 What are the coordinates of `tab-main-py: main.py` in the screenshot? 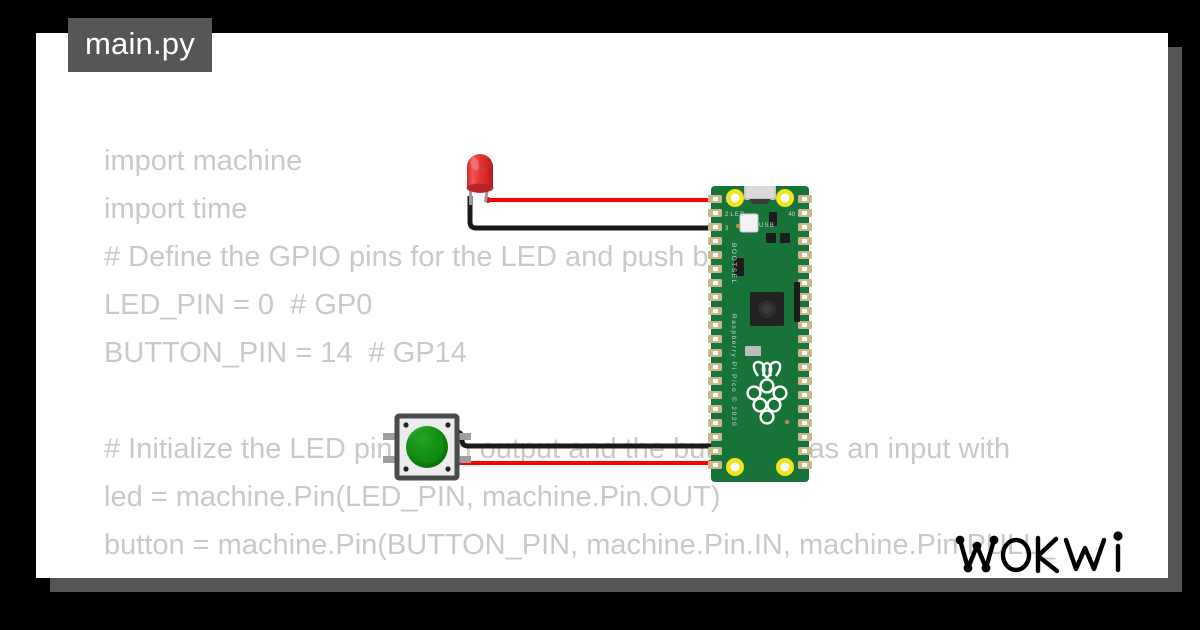 It's located at (140, 45).